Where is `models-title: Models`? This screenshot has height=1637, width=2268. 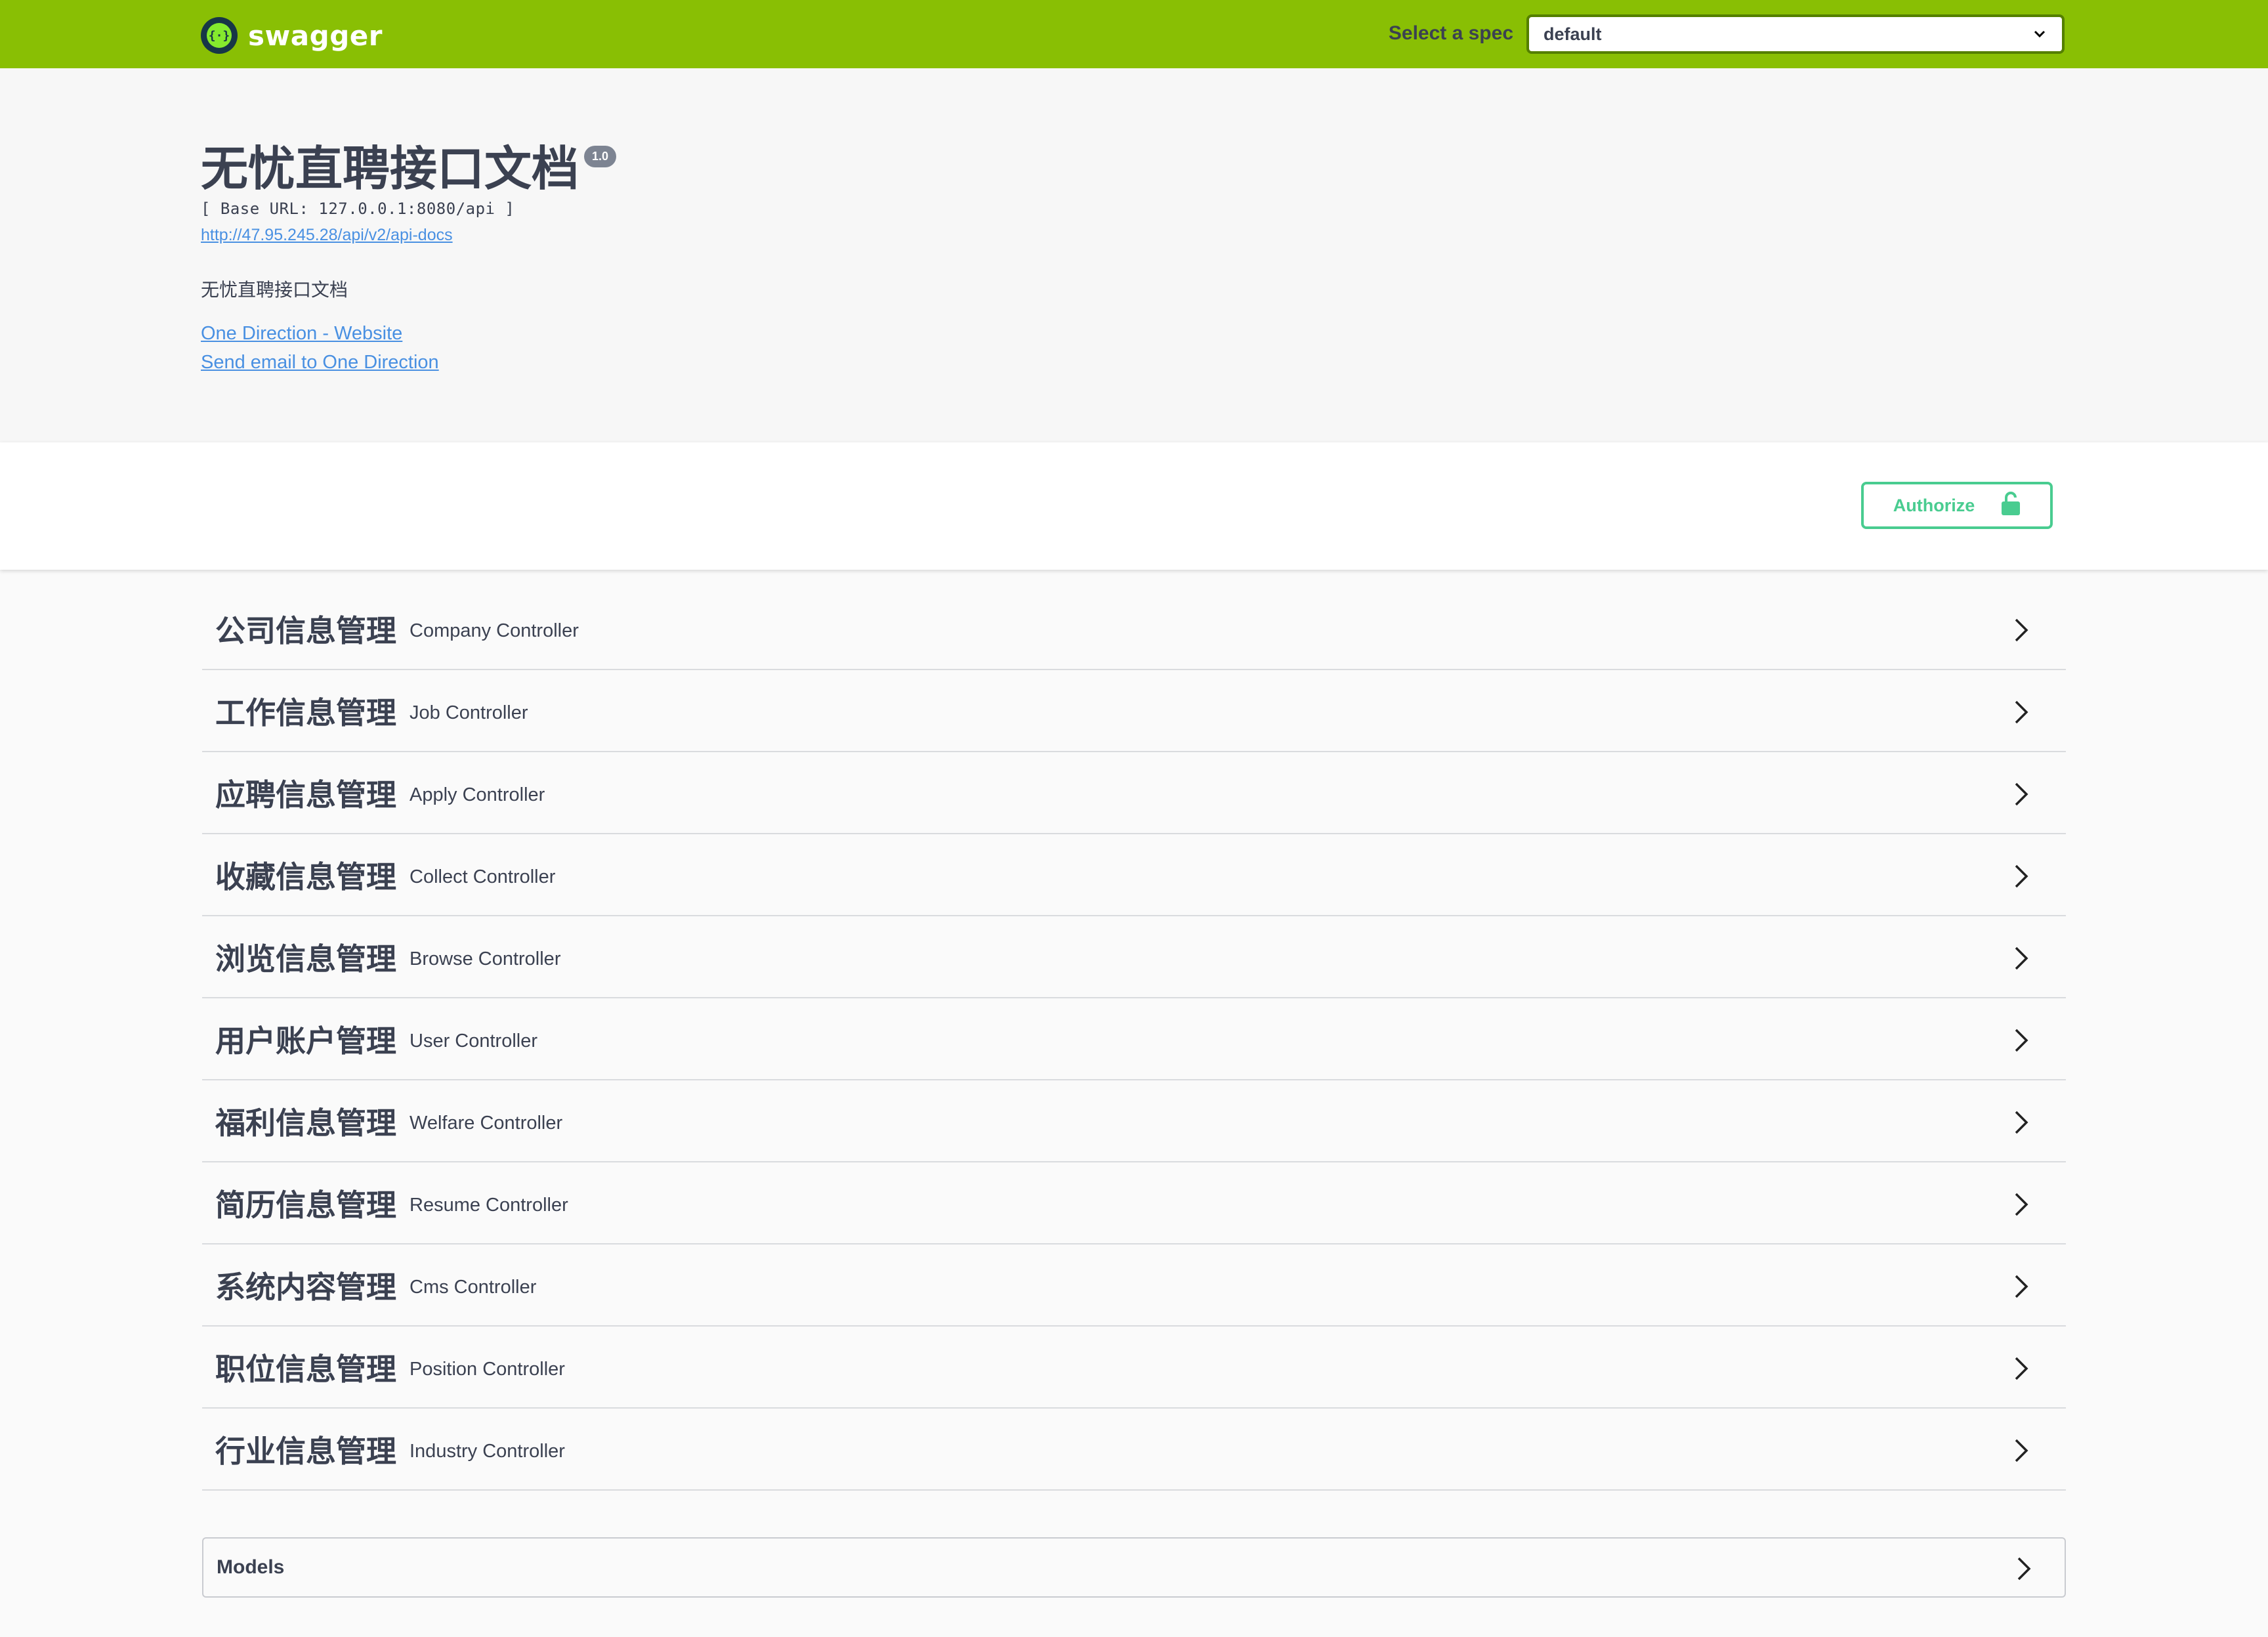 models-title: Models is located at coordinates (251, 1567).